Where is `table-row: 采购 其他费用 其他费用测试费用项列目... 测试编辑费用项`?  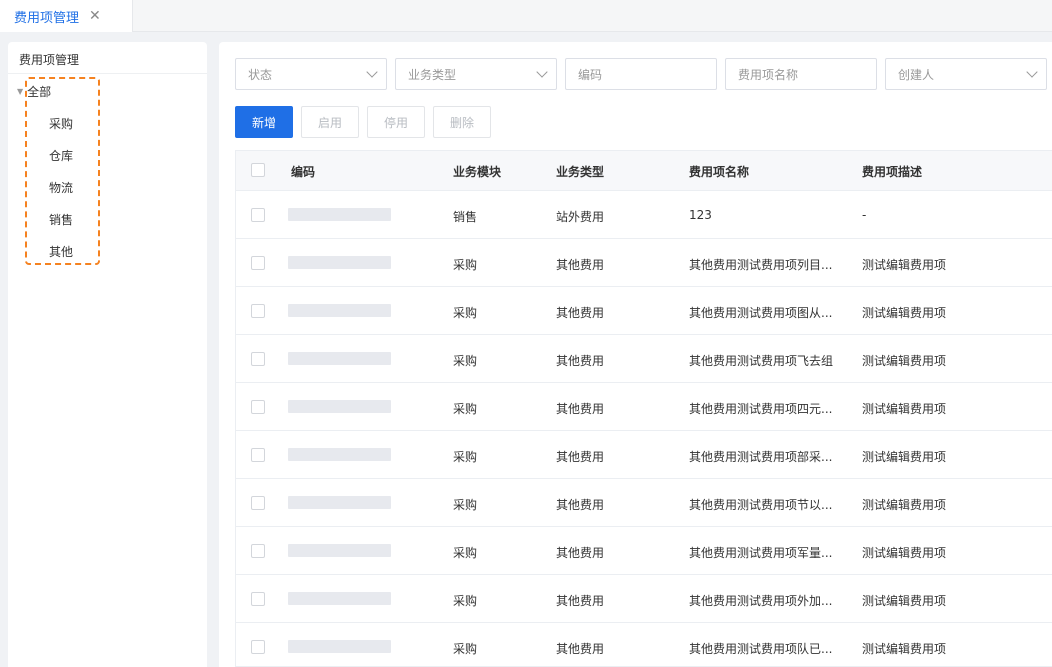 table-row: 采购 其他费用 其他费用测试费用项列目... 测试编辑费用项 is located at coordinates (644, 263).